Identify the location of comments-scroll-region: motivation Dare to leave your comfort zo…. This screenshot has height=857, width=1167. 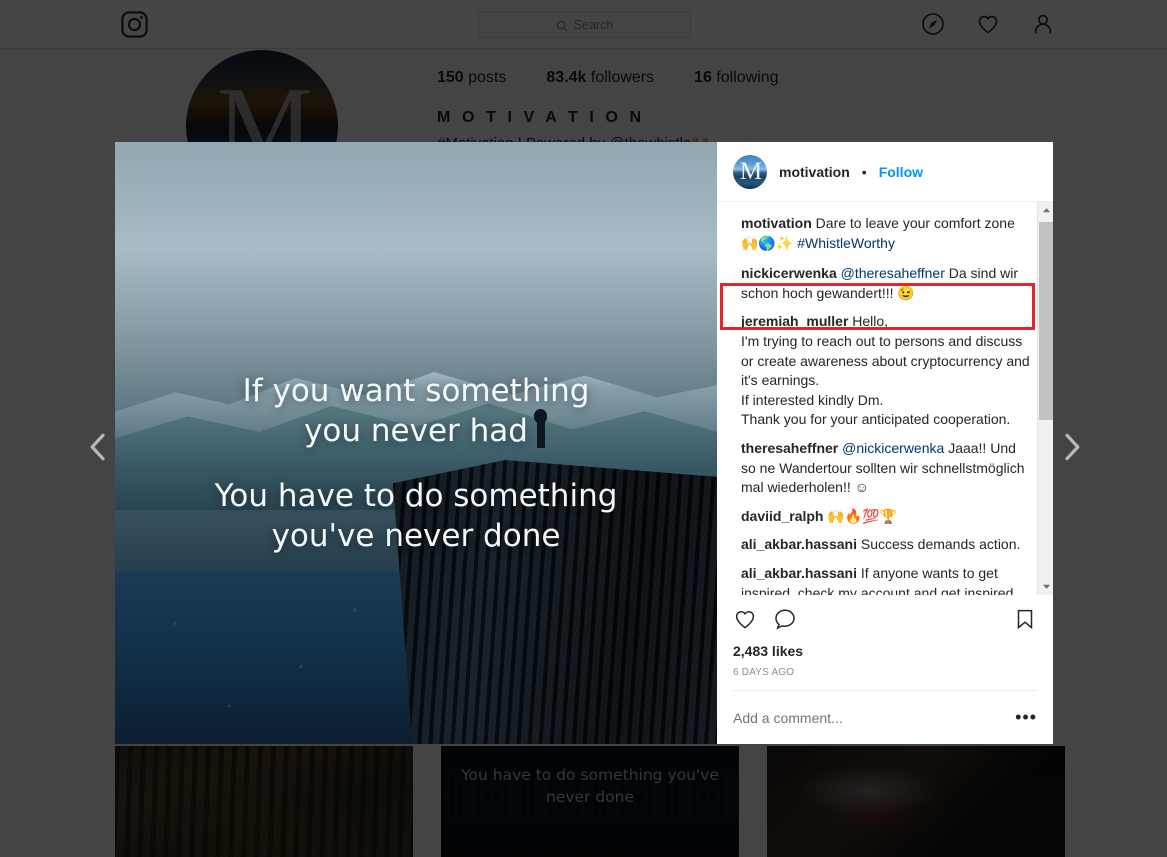
(885, 398).